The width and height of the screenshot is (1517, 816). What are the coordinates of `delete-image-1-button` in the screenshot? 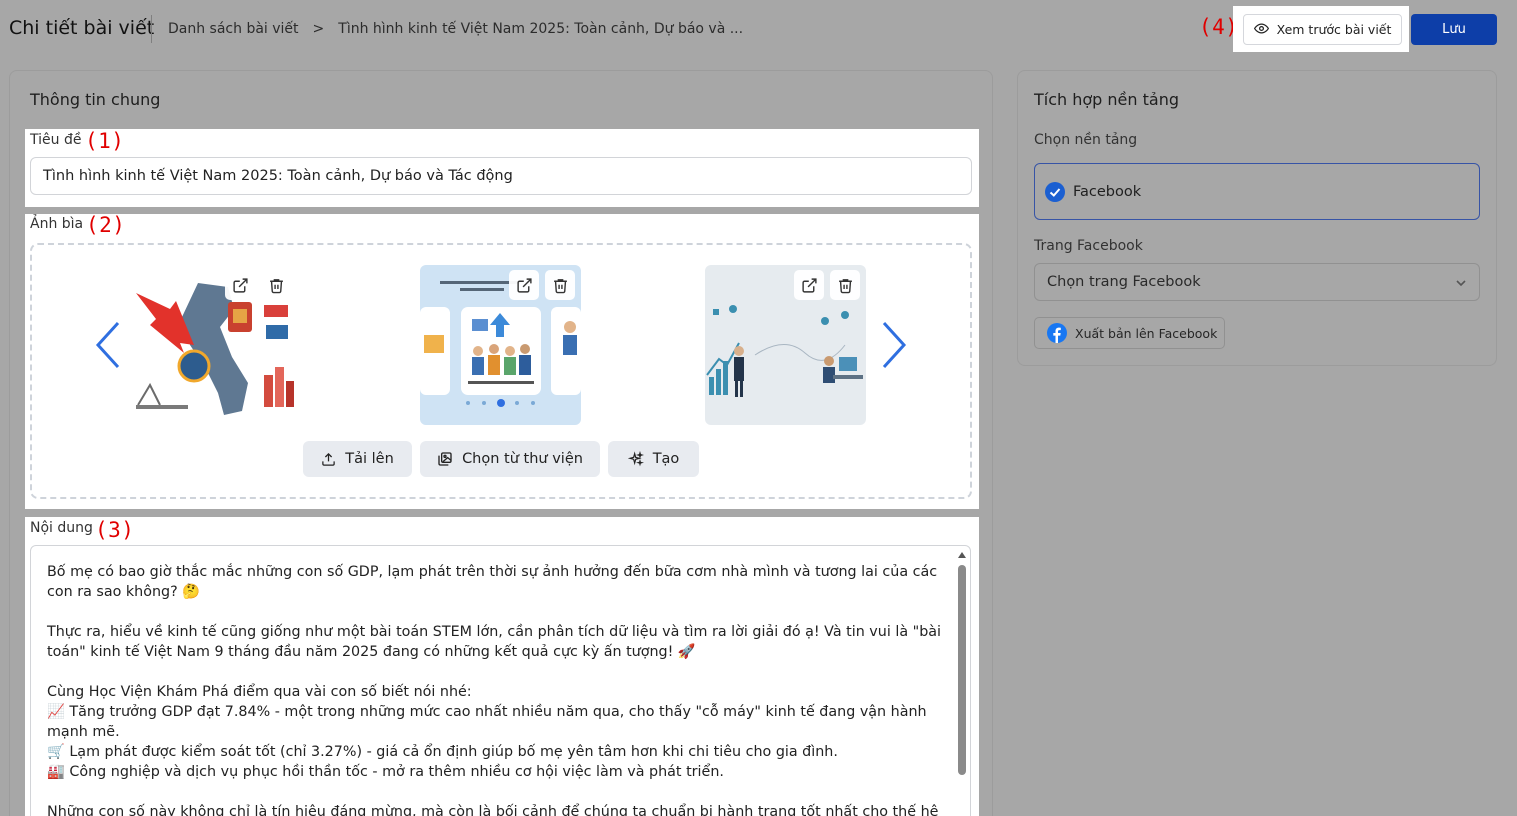 It's located at (276, 285).